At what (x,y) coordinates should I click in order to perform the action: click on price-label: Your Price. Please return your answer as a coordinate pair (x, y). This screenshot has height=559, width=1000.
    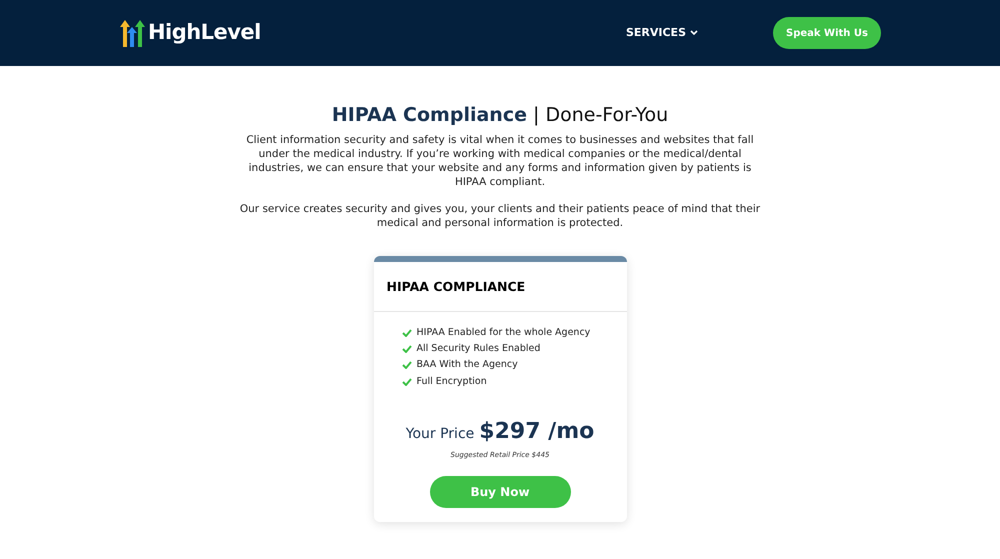
    Looking at the image, I should click on (440, 434).